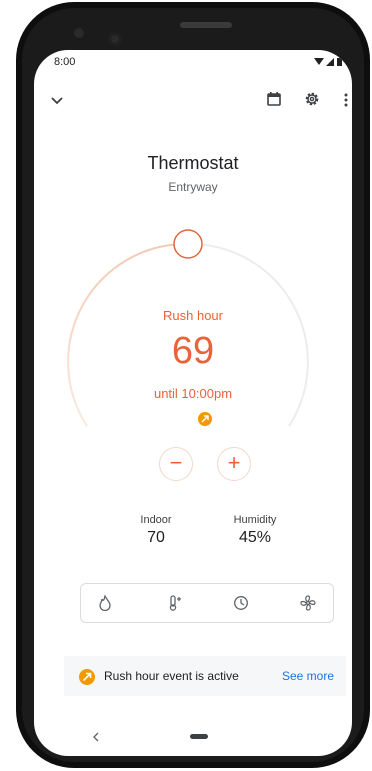  What do you see at coordinates (308, 676) in the screenshot?
I see `see-more-link: See more` at bounding box center [308, 676].